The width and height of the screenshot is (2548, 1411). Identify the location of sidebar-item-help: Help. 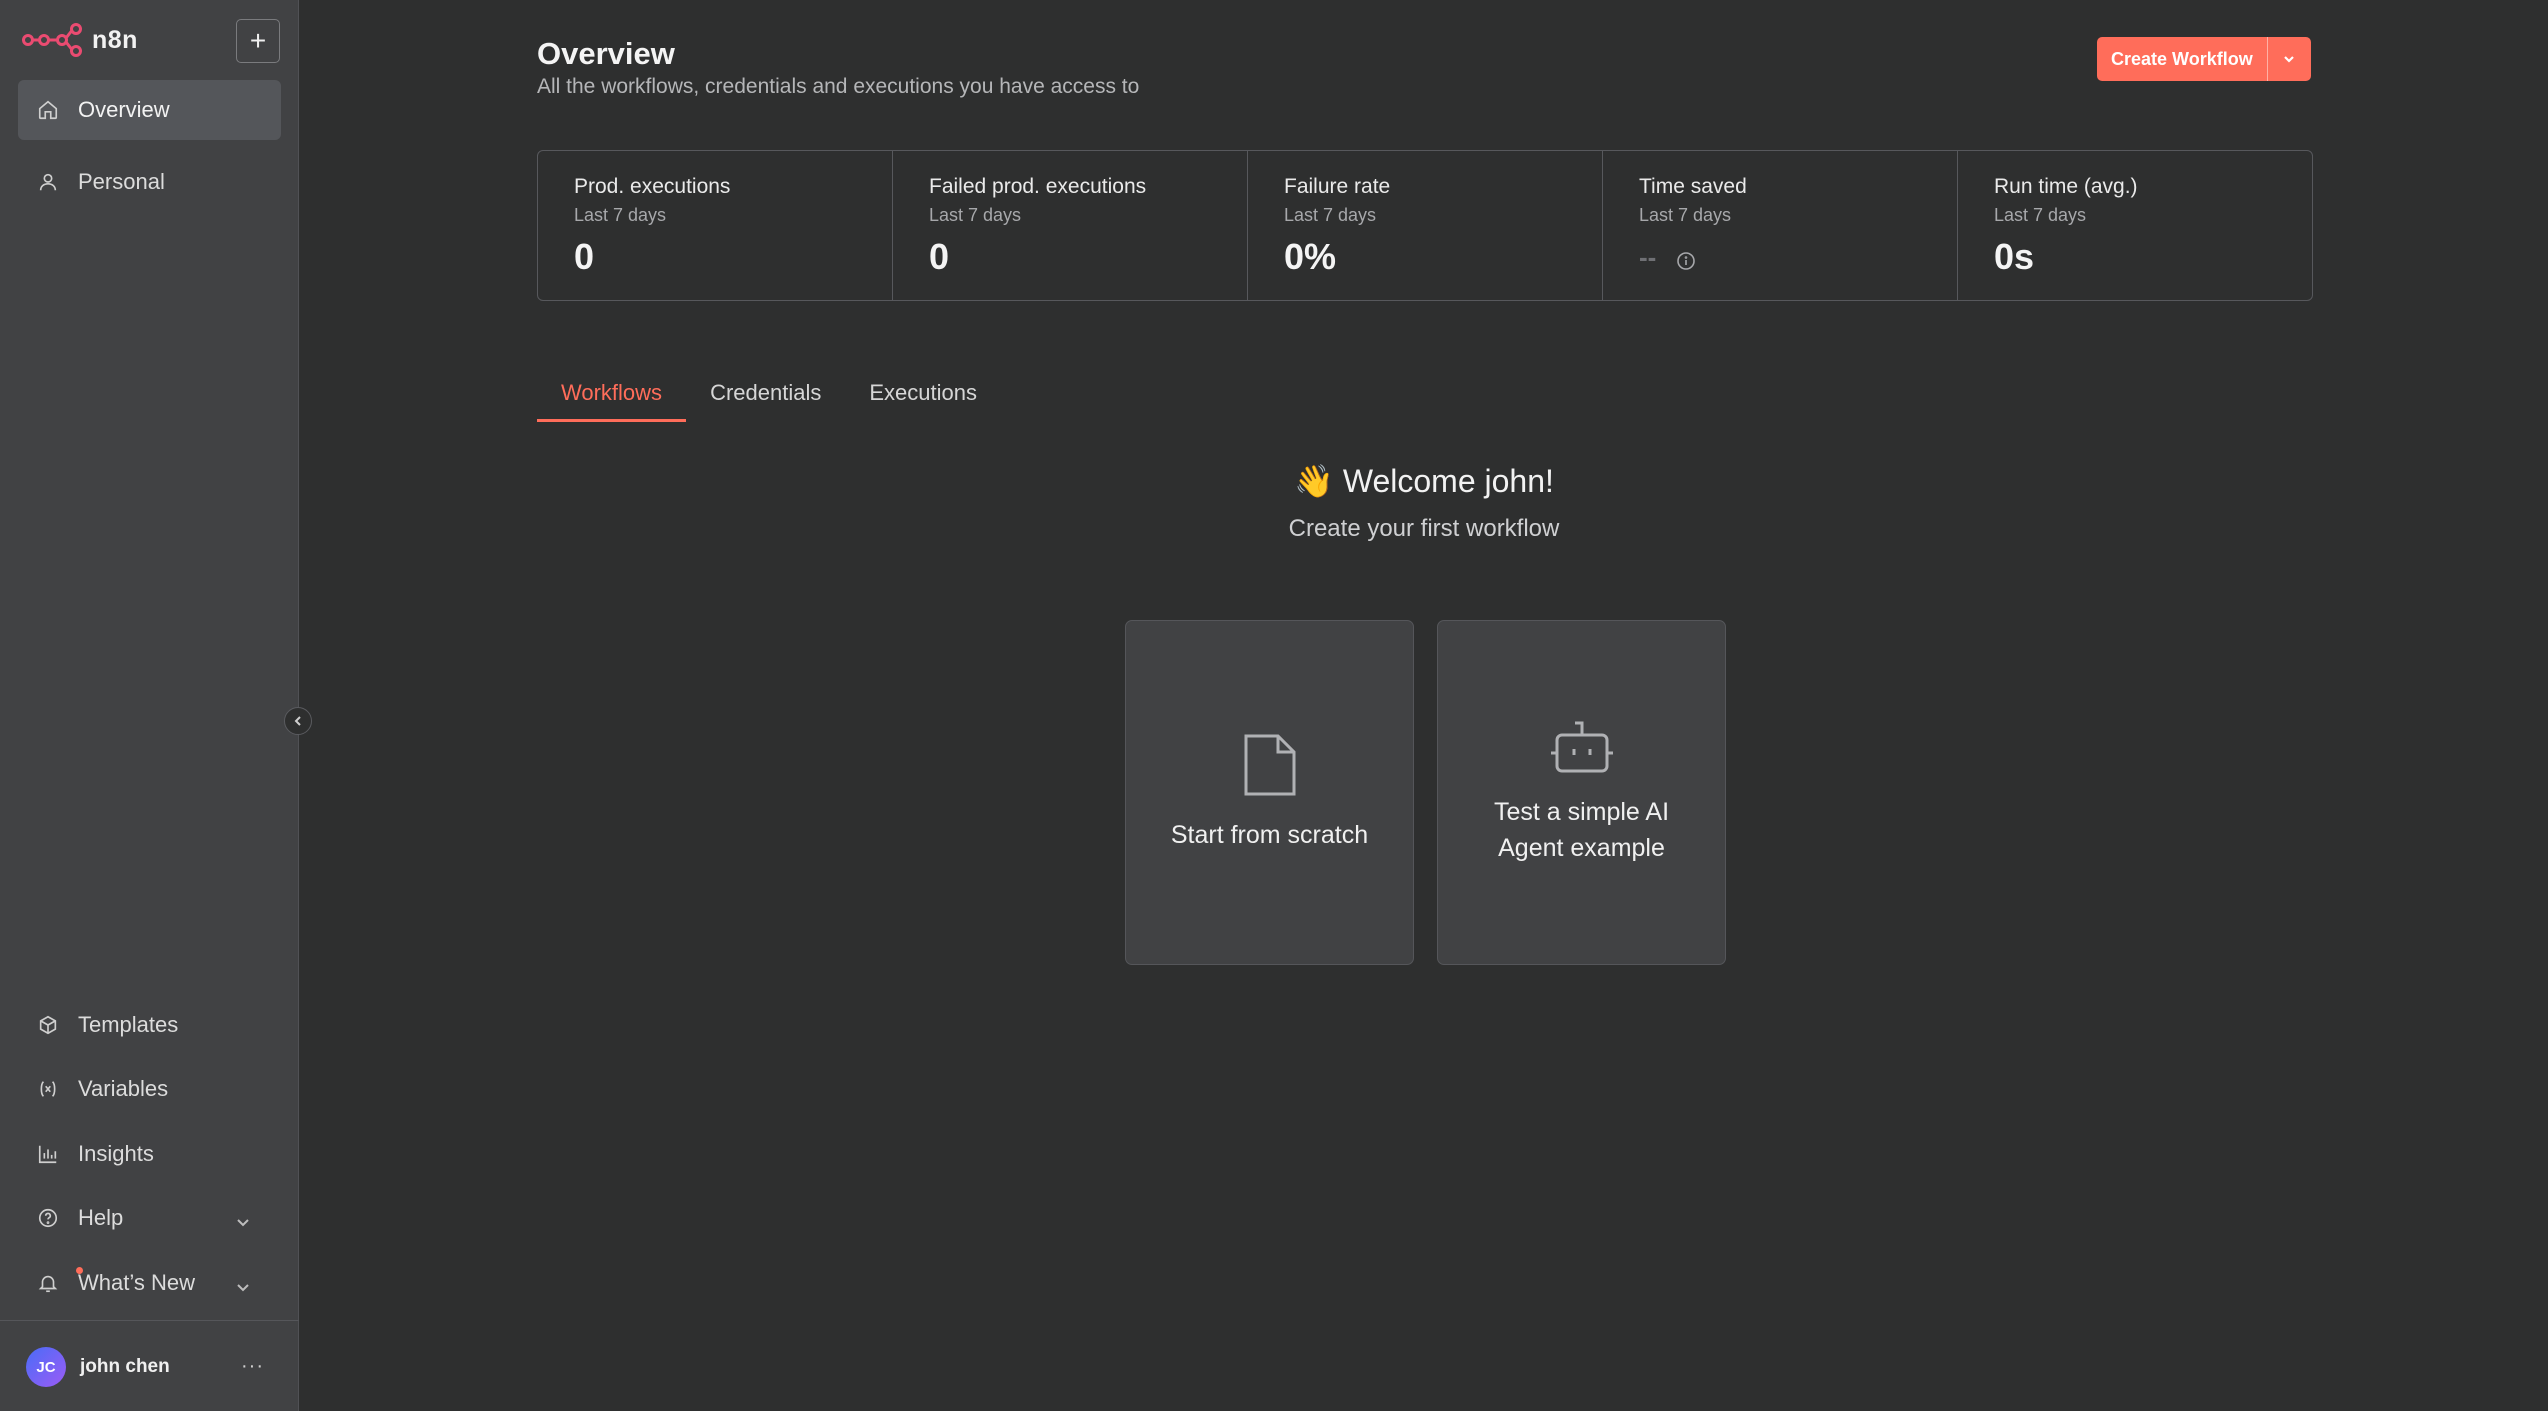
(149, 1218).